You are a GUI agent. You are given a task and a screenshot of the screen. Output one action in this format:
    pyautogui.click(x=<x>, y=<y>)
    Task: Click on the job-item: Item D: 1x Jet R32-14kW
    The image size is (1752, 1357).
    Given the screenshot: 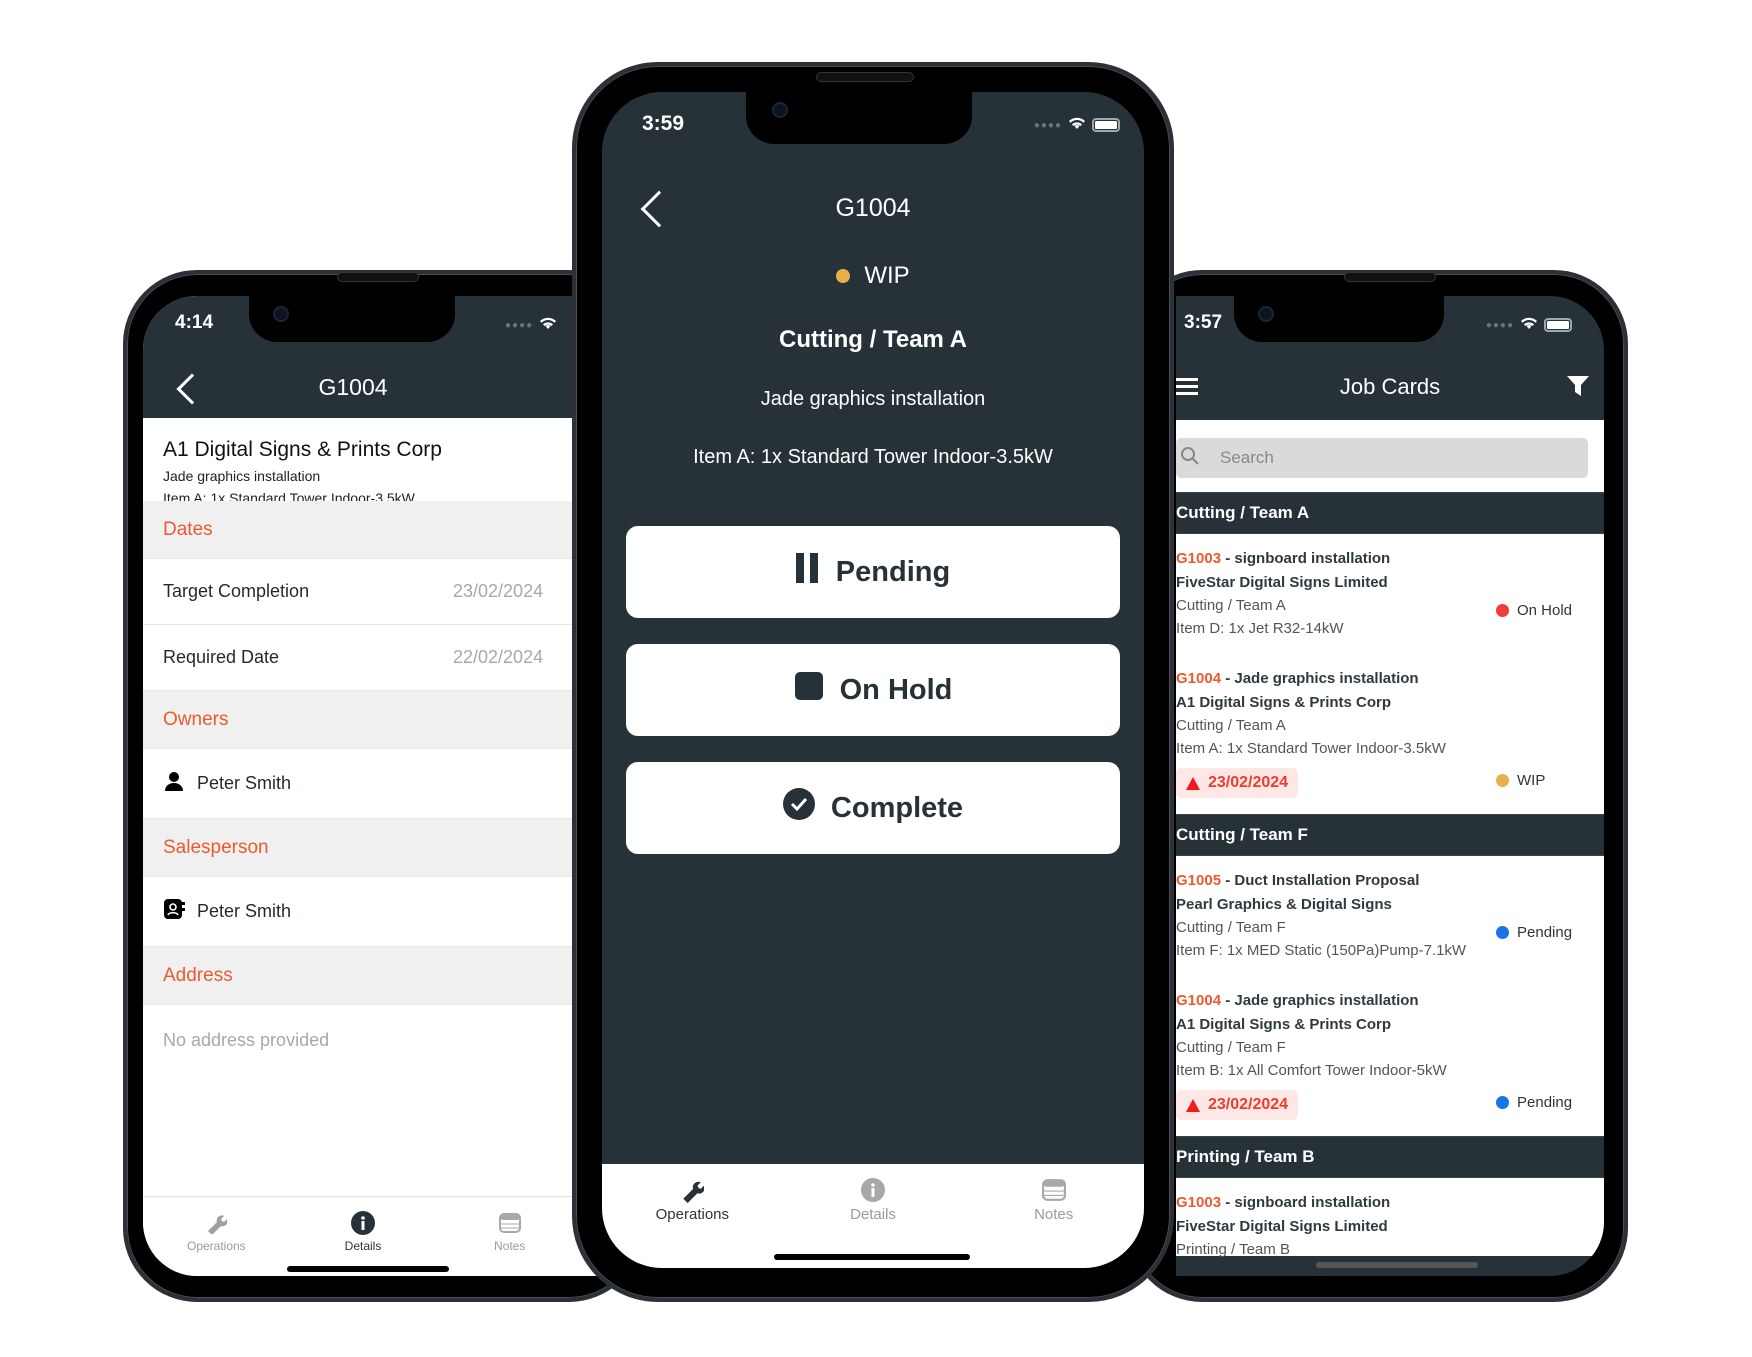 What is the action you would take?
    pyautogui.click(x=1260, y=628)
    